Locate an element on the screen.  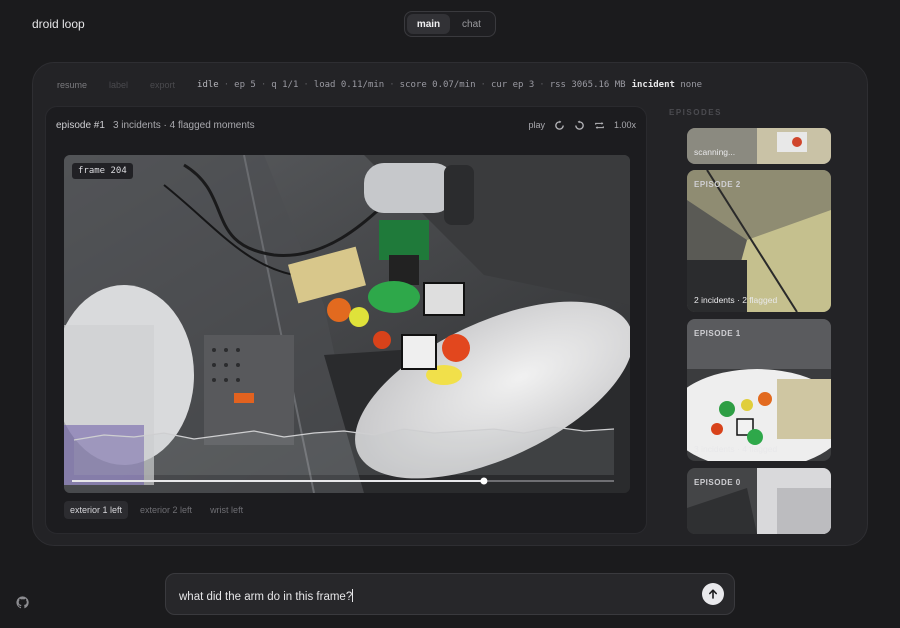
status-rss: rss 3065.16 MB is located at coordinates (587, 85).